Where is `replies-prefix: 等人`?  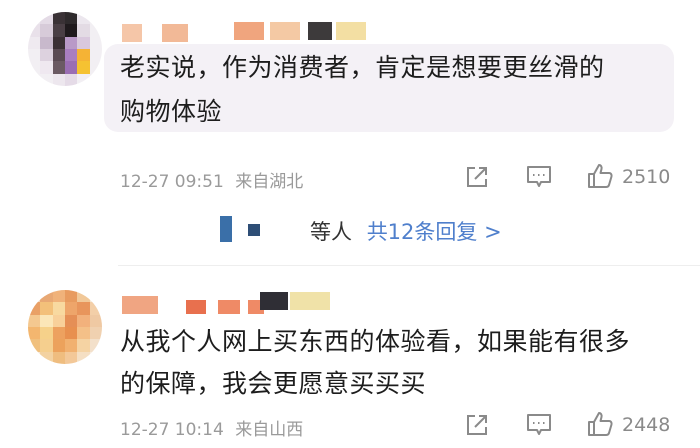
replies-prefix: 等人 is located at coordinates (331, 232).